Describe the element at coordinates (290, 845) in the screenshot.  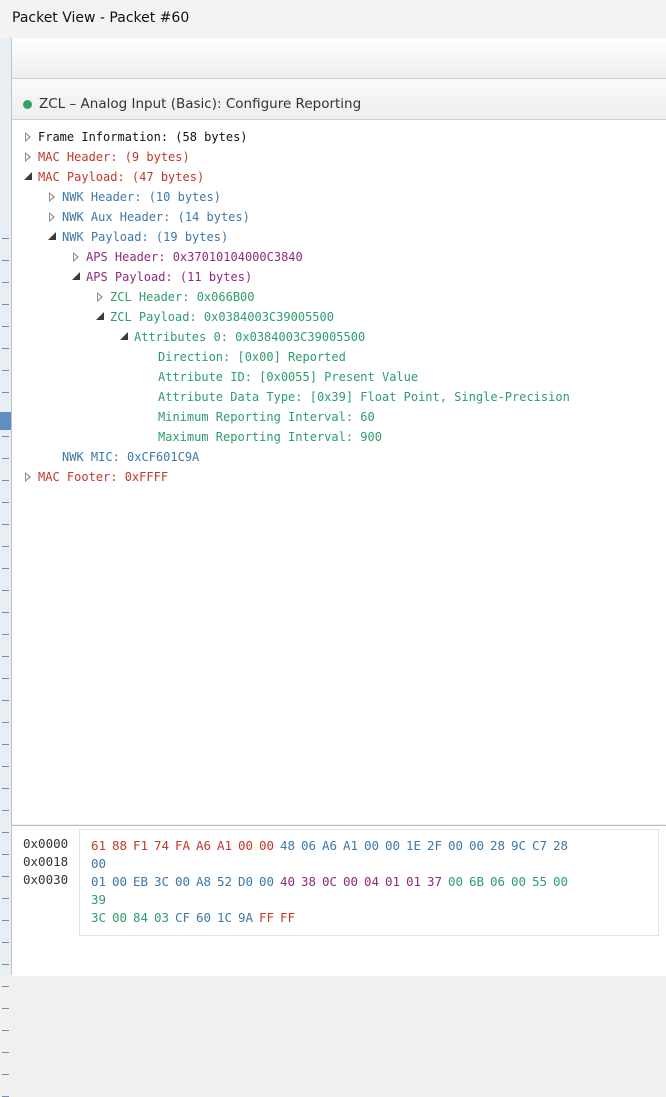
I see `hex-byte: 48` at that location.